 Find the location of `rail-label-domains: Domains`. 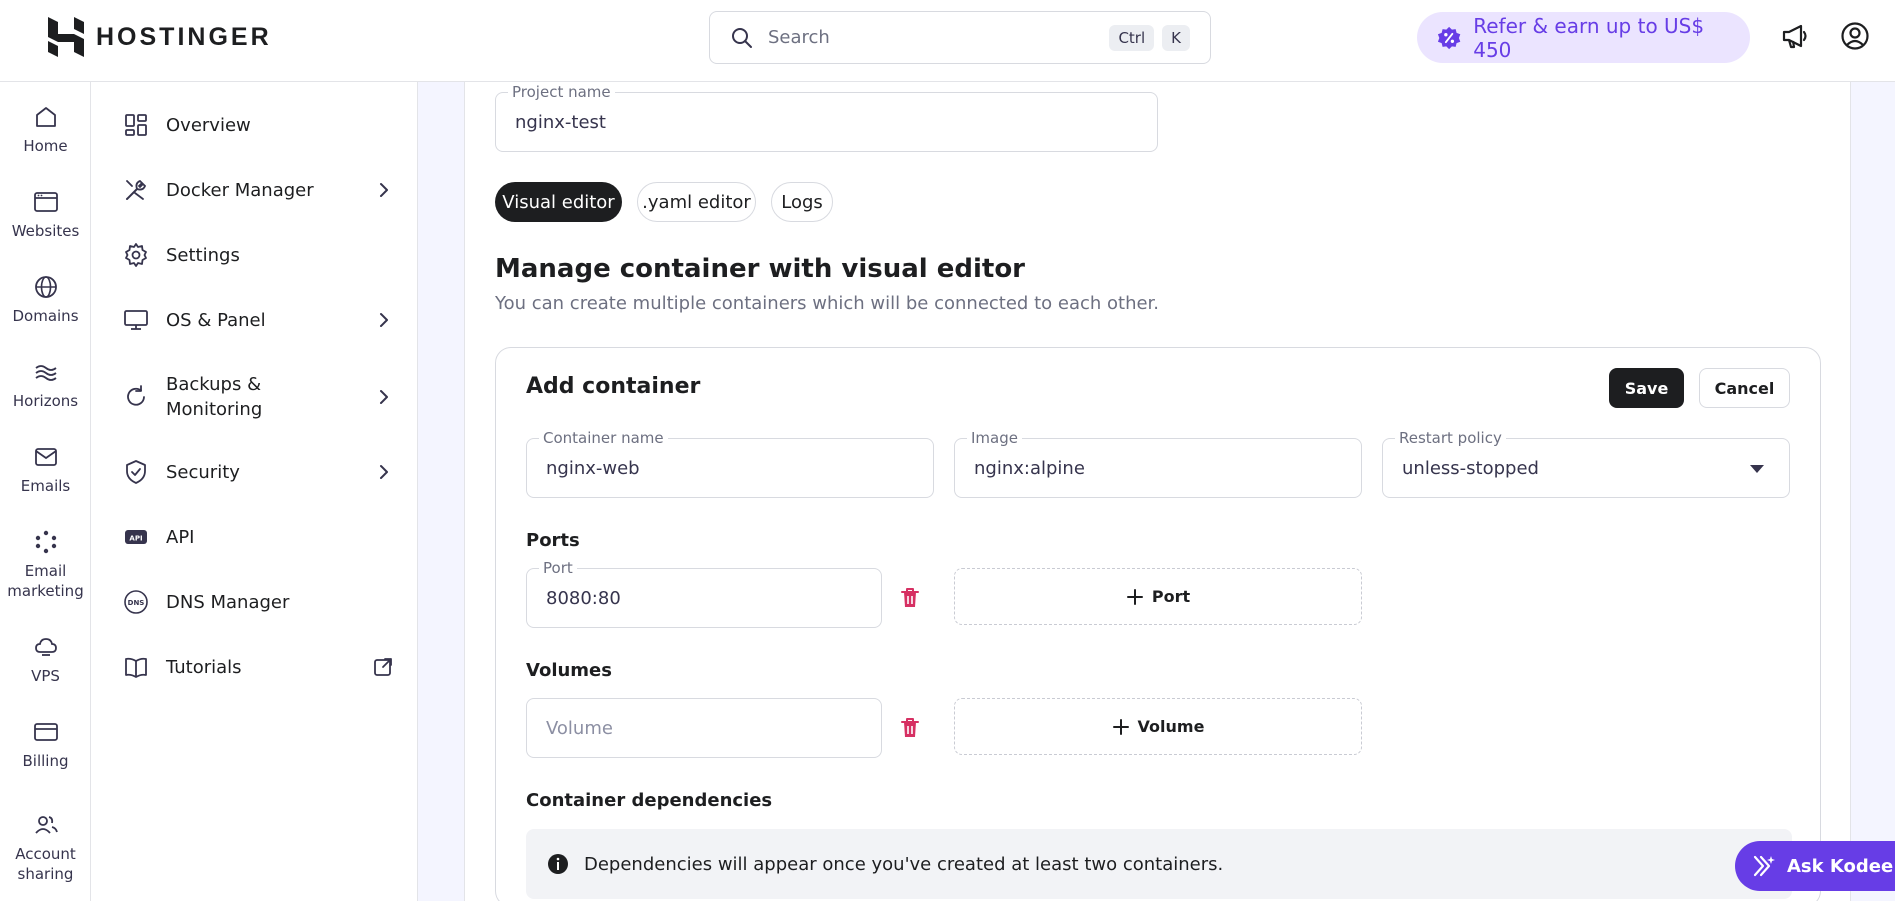

rail-label-domains: Domains is located at coordinates (45, 316).